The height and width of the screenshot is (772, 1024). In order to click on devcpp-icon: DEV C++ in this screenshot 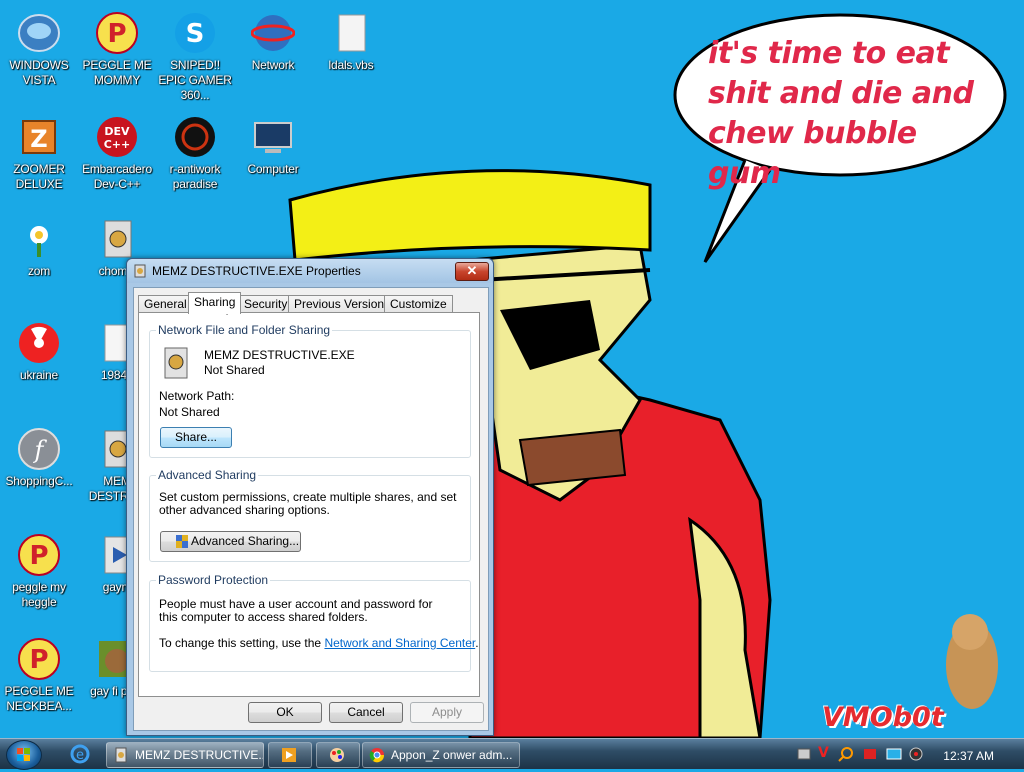, I will do `click(117, 137)`.